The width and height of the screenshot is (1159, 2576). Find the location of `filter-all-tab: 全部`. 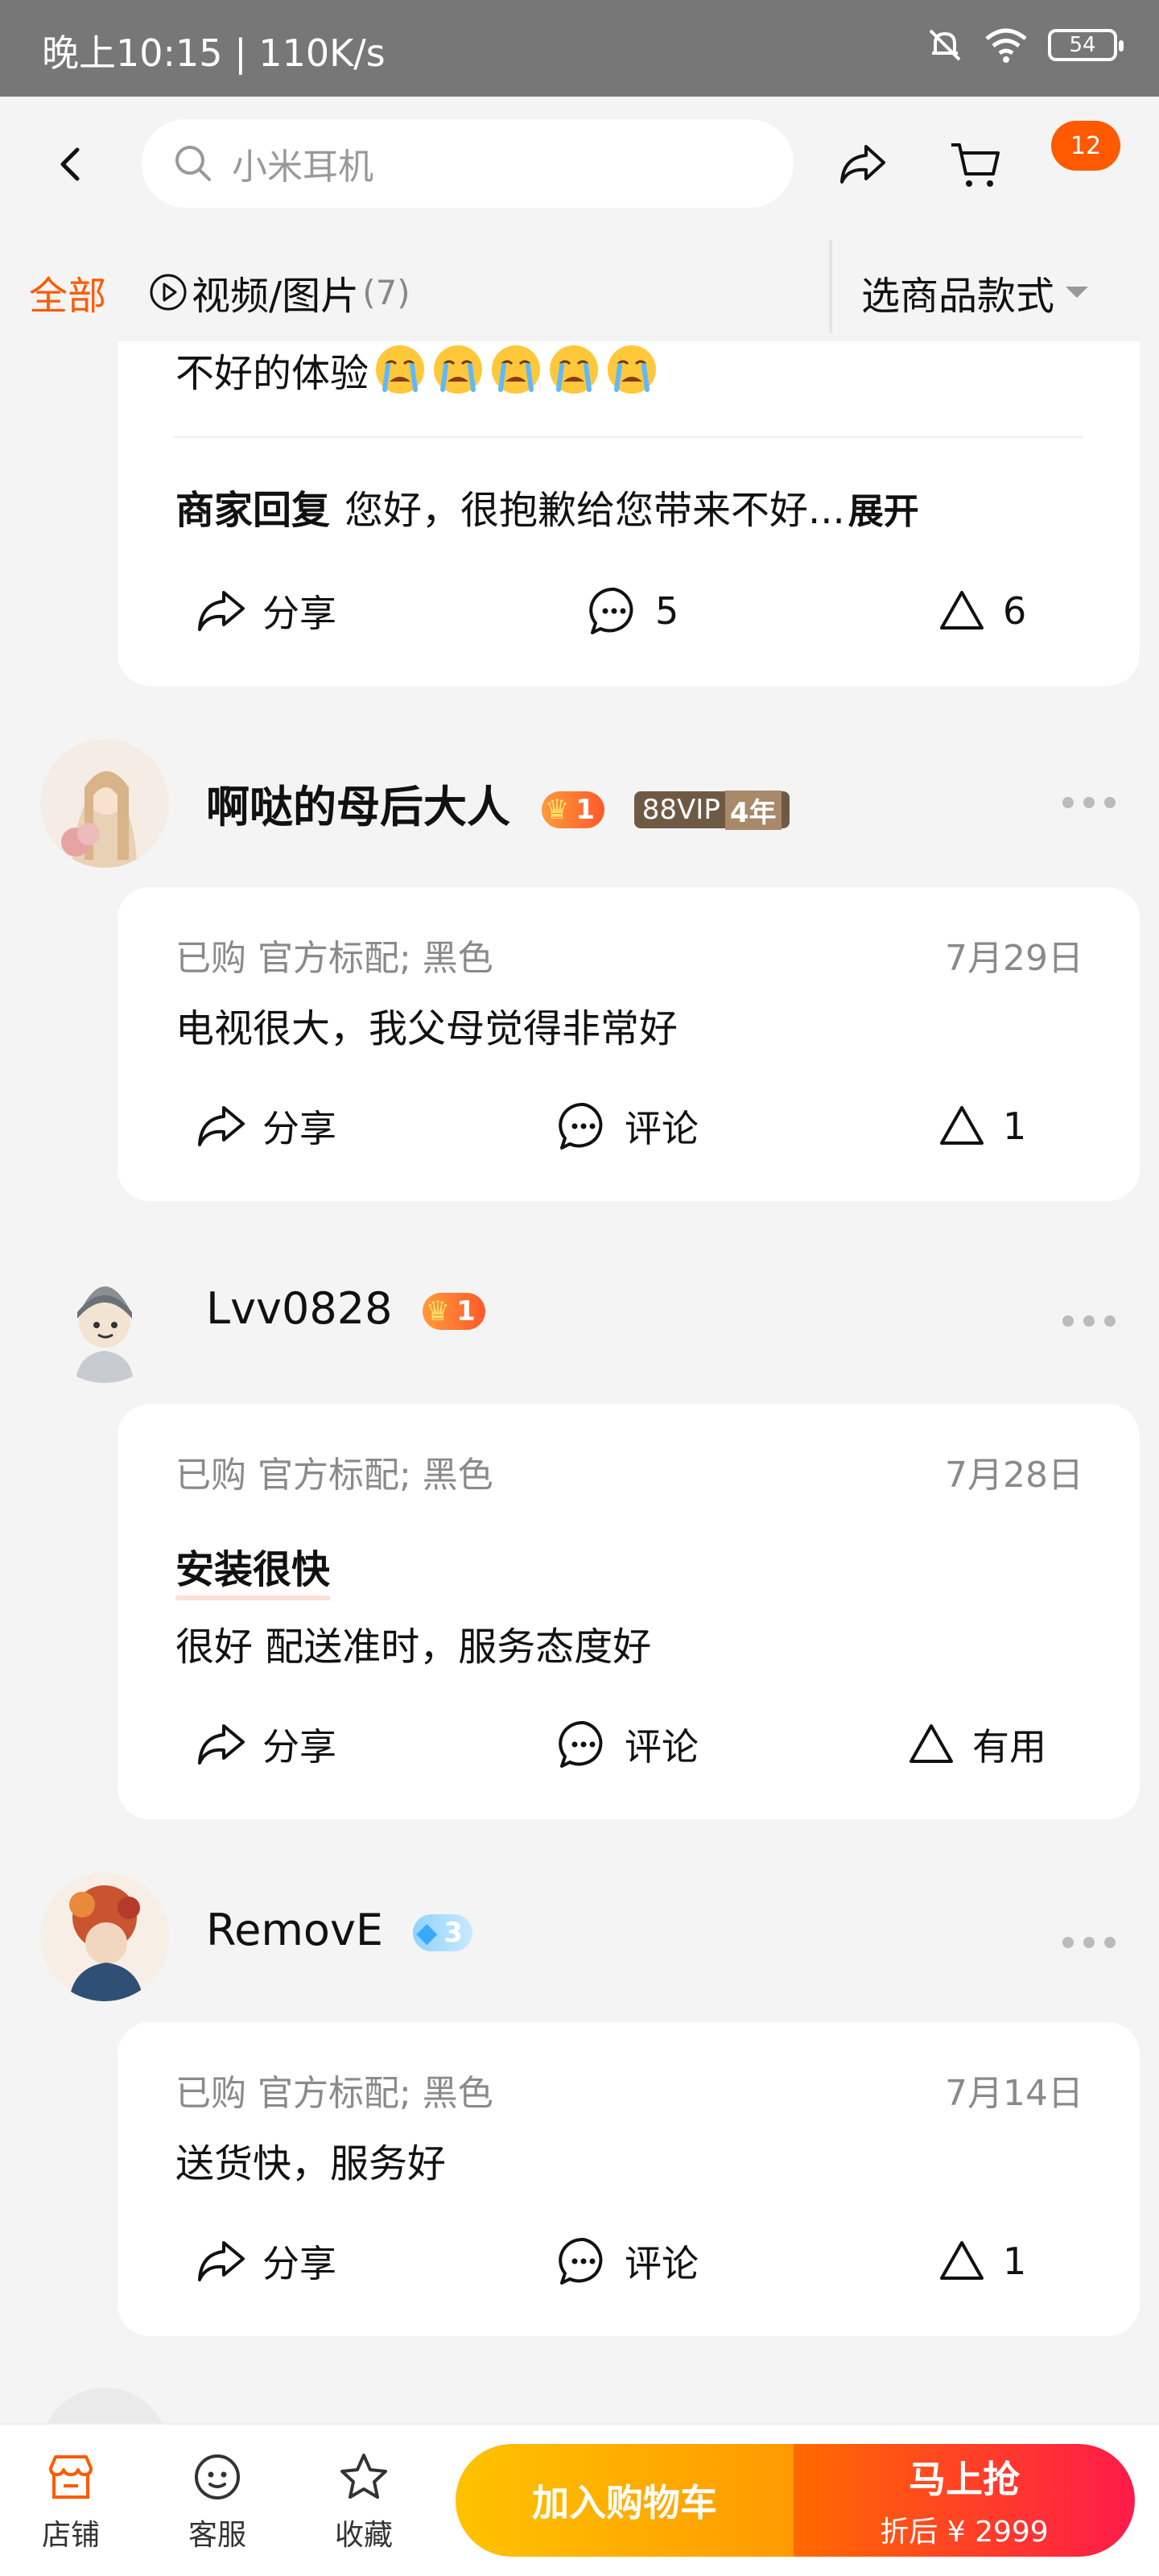

filter-all-tab: 全部 is located at coordinates (67, 292).